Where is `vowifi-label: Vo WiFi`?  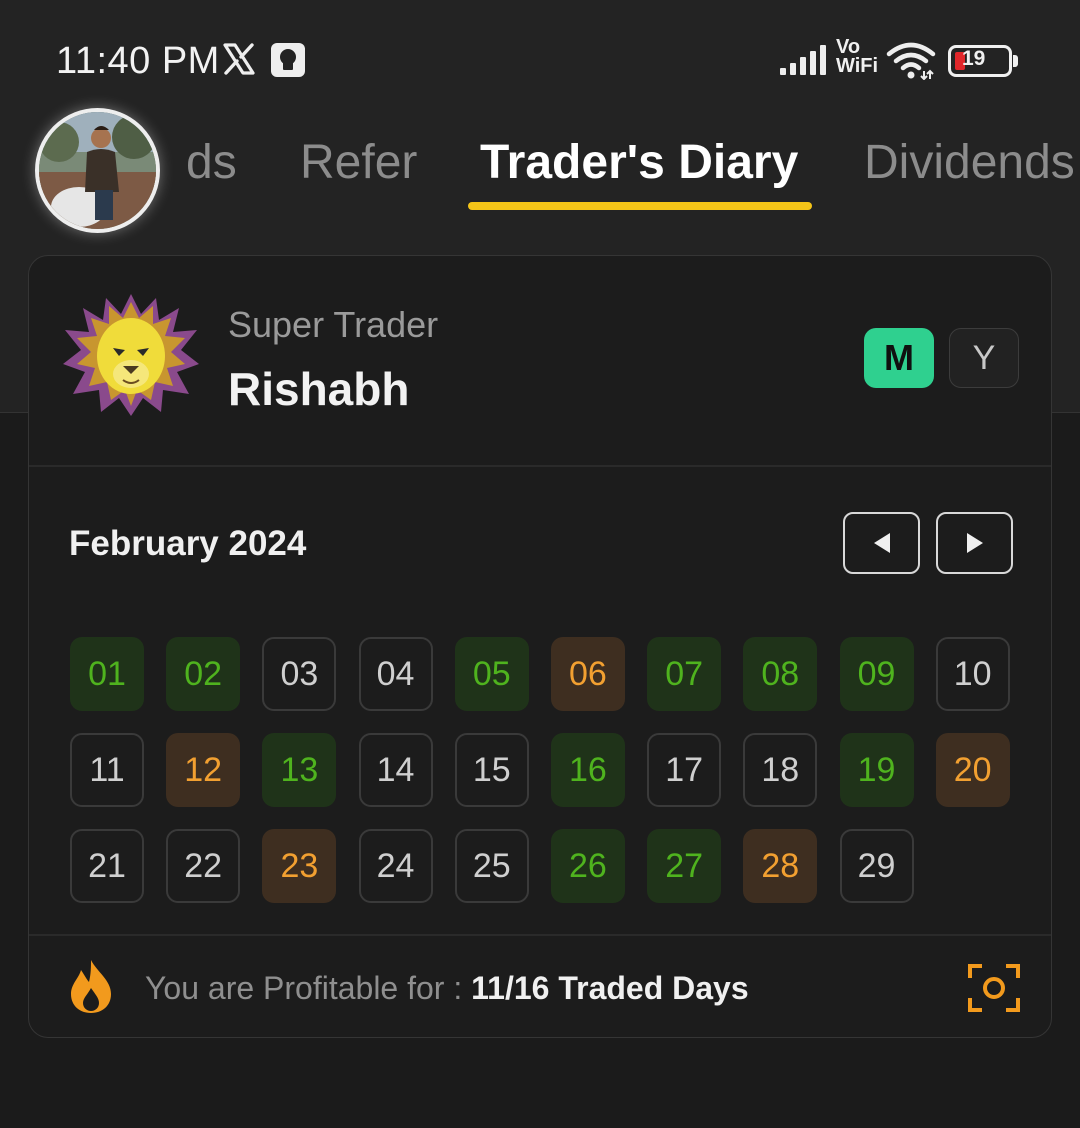
vowifi-label: Vo WiFi is located at coordinates (858, 57).